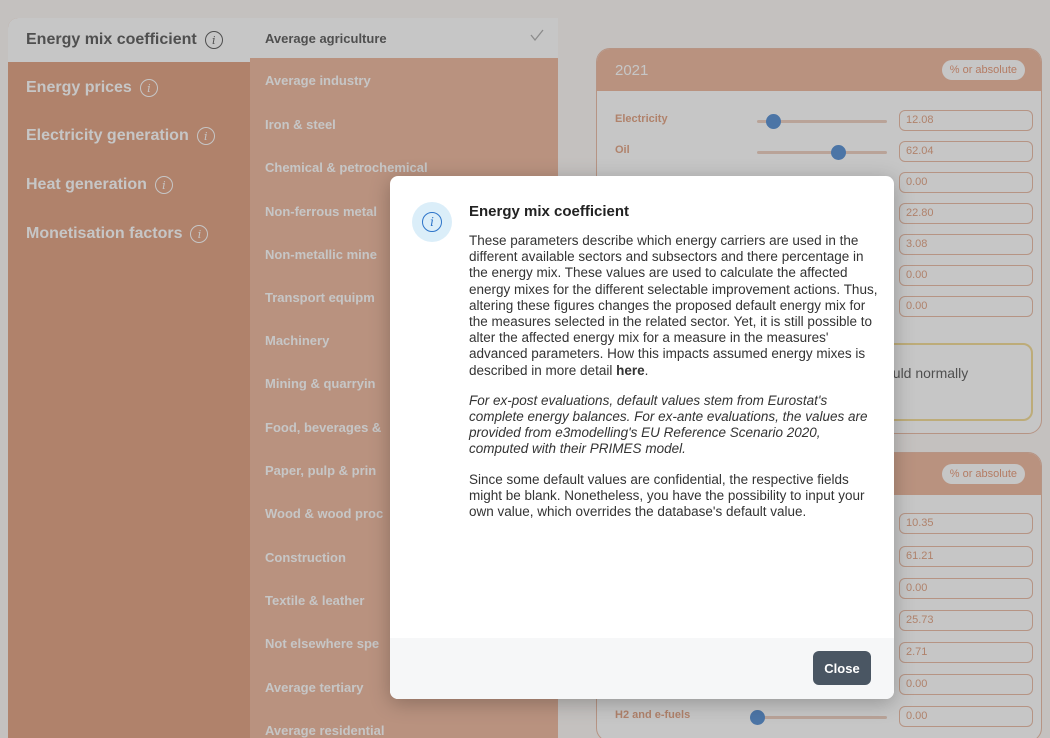 The width and height of the screenshot is (1050, 738). Describe the element at coordinates (630, 370) in the screenshot. I see `here-link: here` at that location.